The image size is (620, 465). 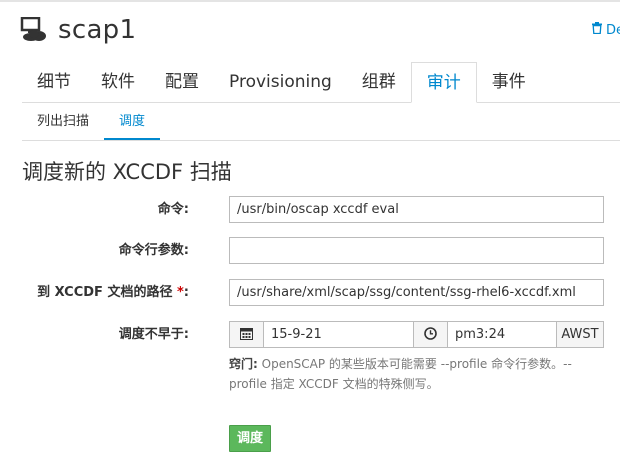 I want to click on tab-software: 软件, so click(x=118, y=82).